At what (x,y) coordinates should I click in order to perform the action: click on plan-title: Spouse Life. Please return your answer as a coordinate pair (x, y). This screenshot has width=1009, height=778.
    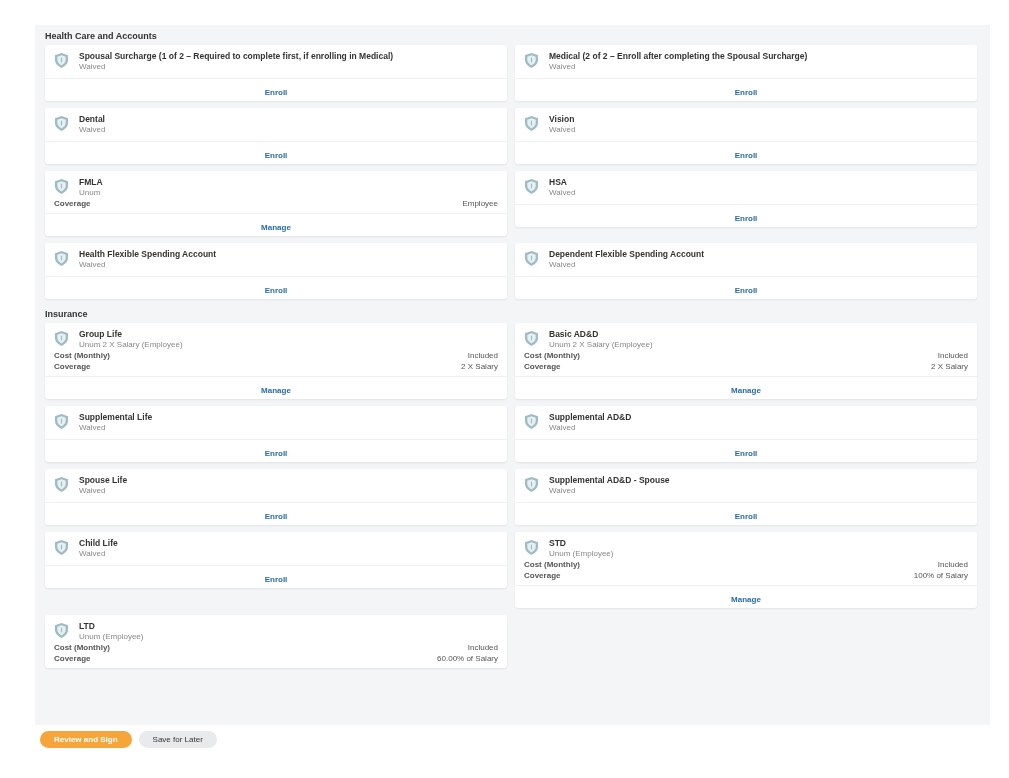
    Looking at the image, I should click on (103, 480).